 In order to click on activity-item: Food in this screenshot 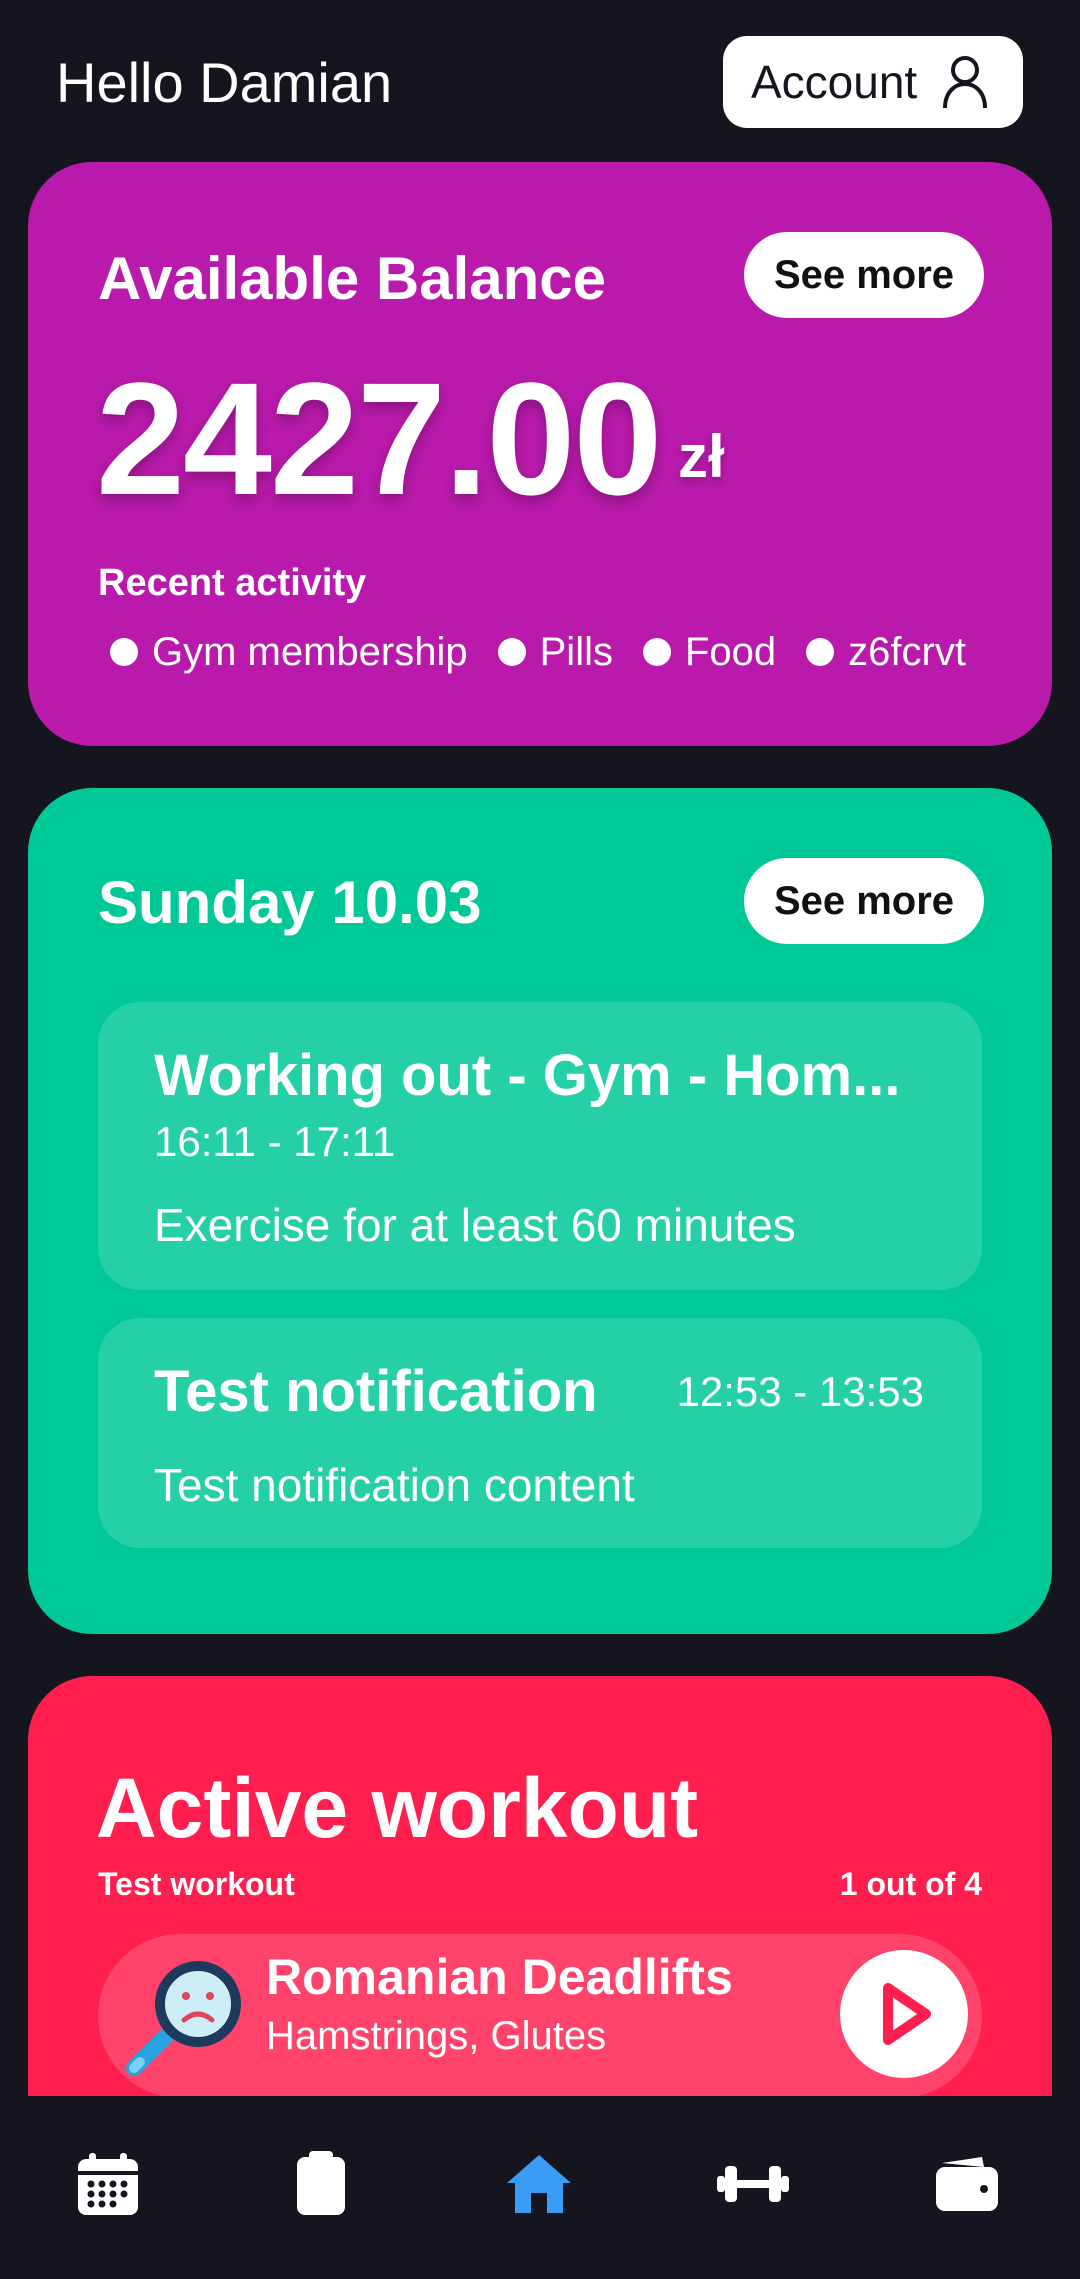, I will do `click(709, 652)`.